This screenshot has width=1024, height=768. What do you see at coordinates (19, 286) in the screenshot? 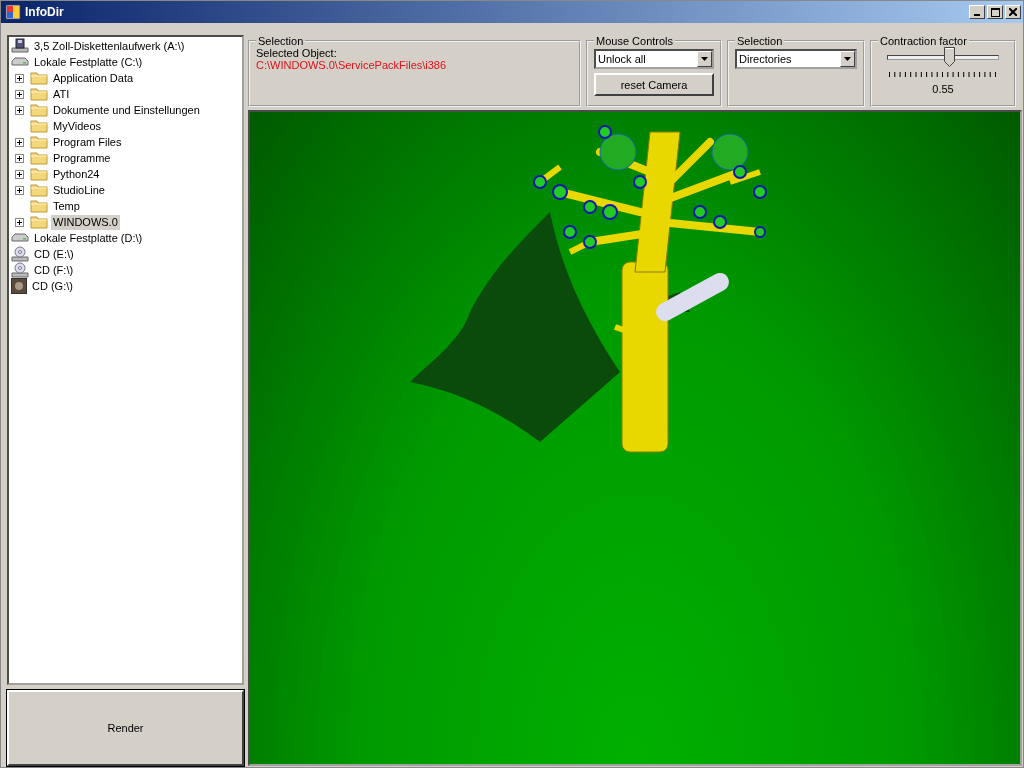
I see `cd-media-icon` at bounding box center [19, 286].